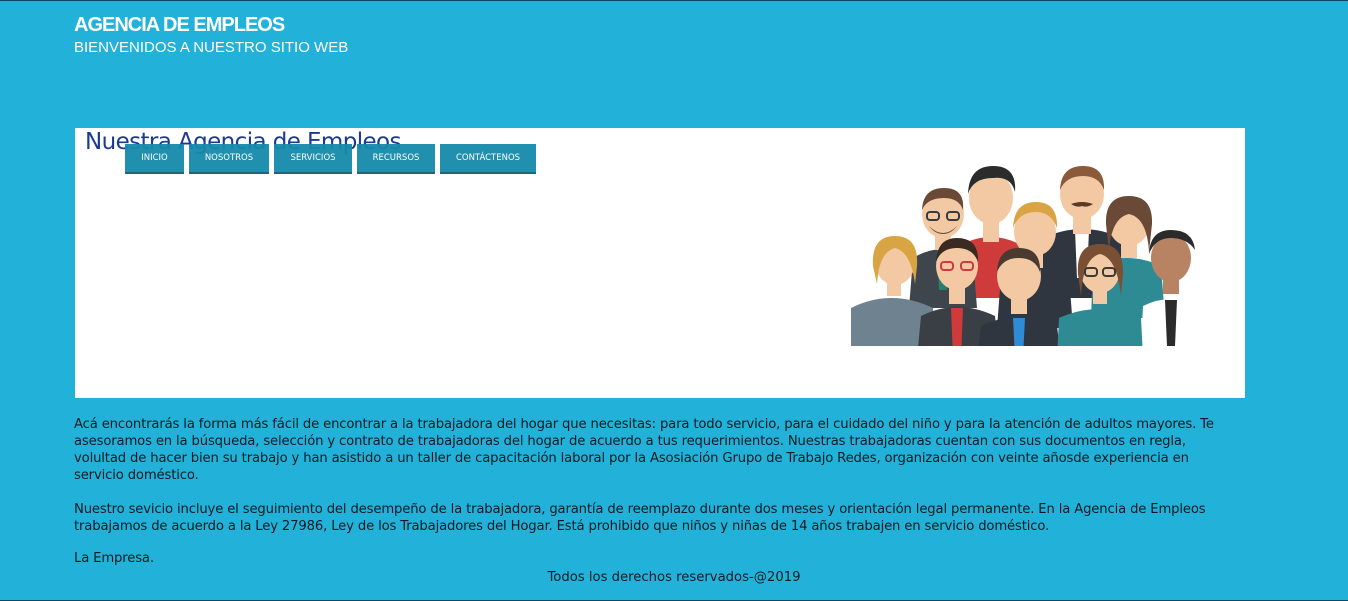  I want to click on footer-copyright: Todos los derechos reservados-@2019, so click(674, 577).